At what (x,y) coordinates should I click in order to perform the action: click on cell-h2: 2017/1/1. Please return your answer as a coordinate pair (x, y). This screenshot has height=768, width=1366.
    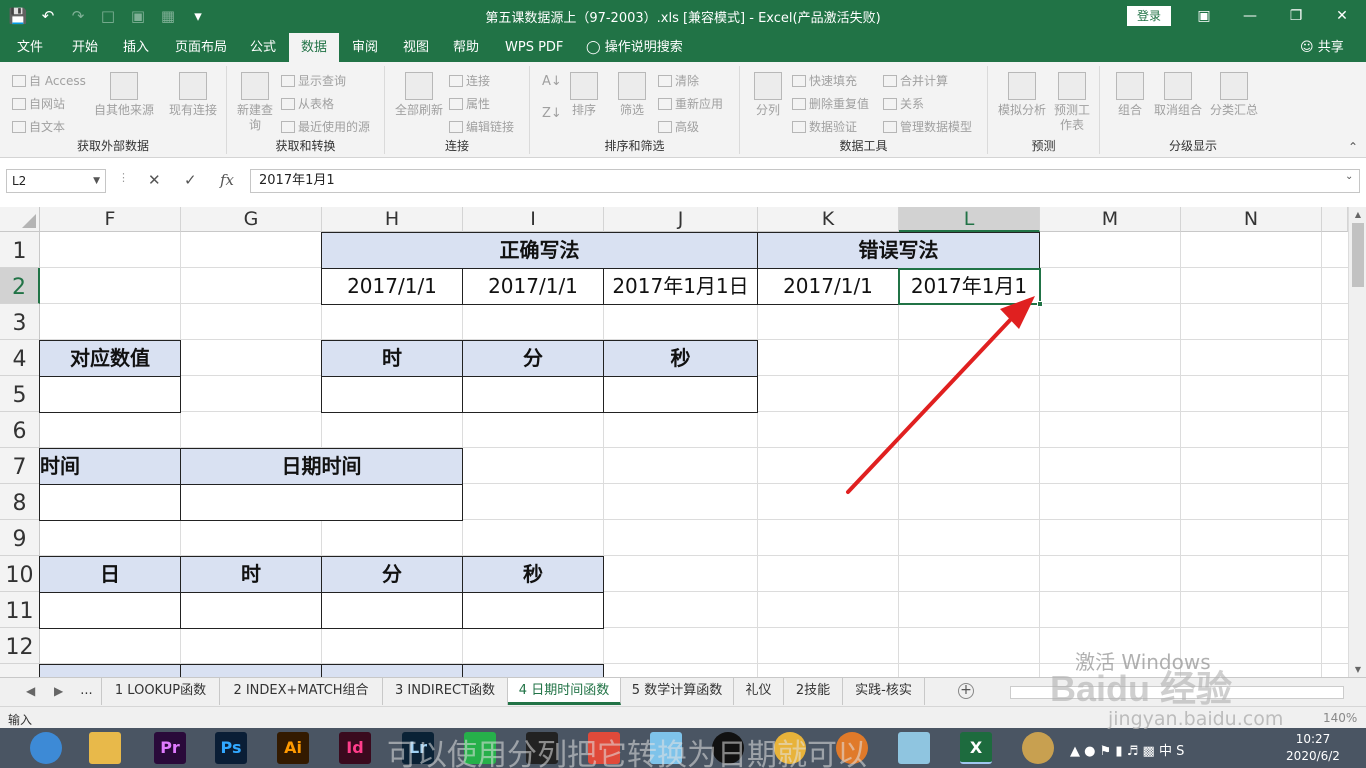
    Looking at the image, I should click on (392, 286).